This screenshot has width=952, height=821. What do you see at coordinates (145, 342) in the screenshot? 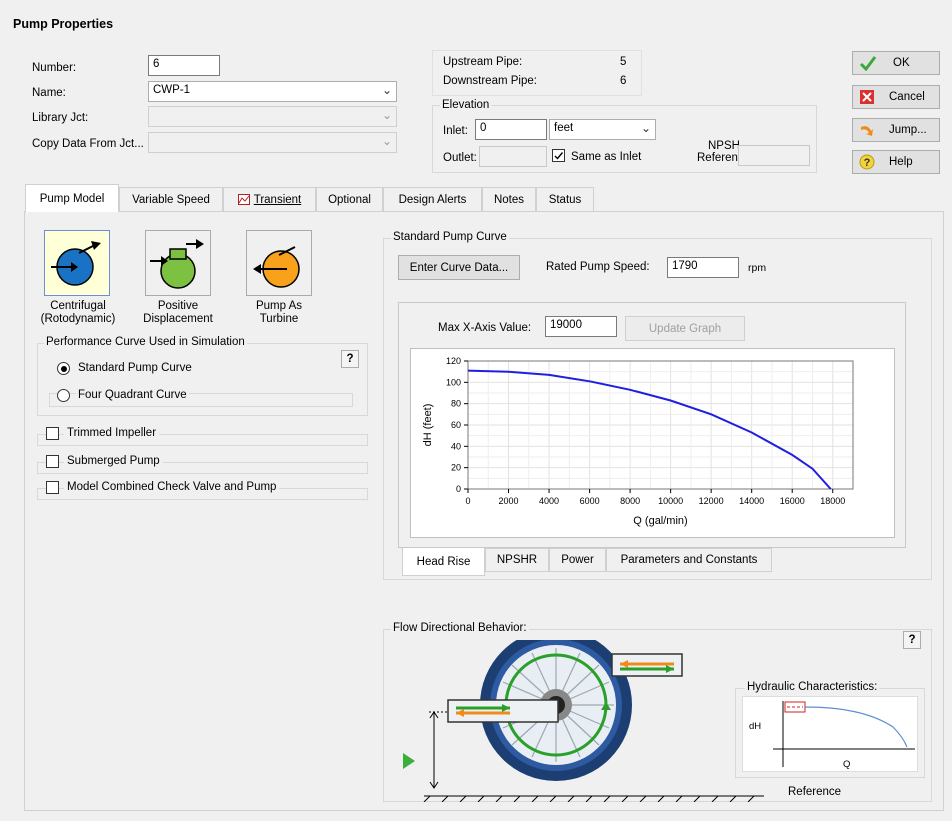
I see `performance-curve-title: Performance Curve Used in Simulation` at bounding box center [145, 342].